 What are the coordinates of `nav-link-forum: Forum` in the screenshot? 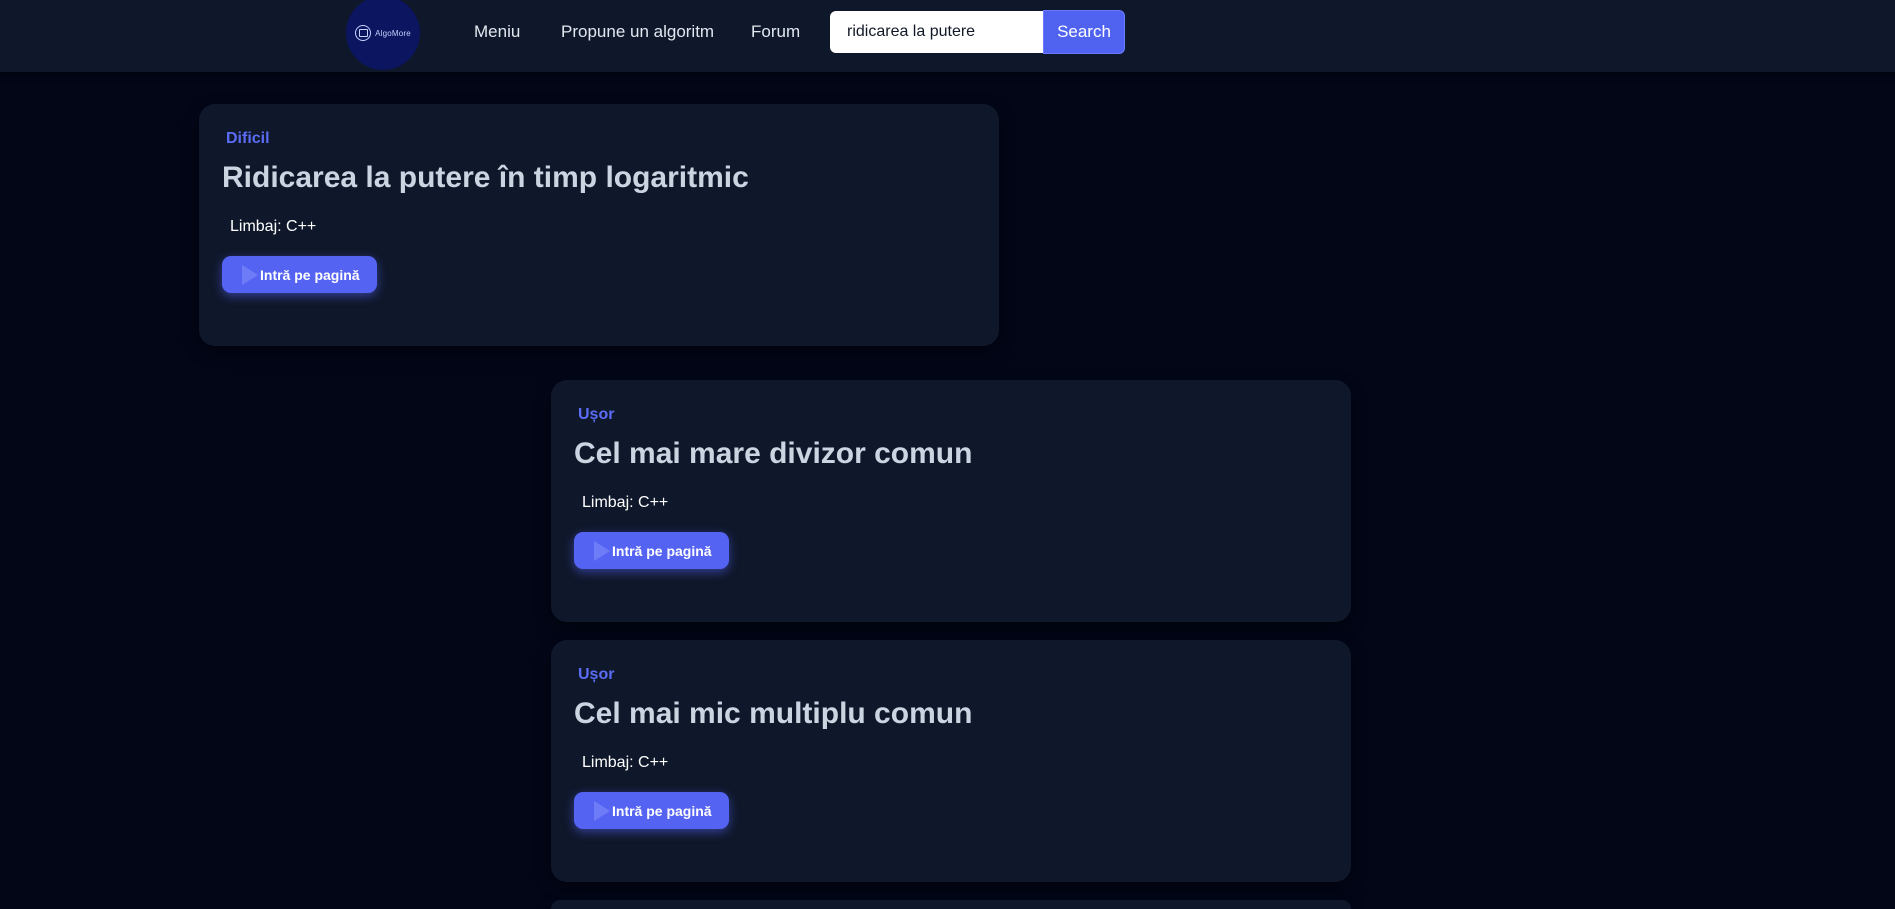 It's located at (775, 32).